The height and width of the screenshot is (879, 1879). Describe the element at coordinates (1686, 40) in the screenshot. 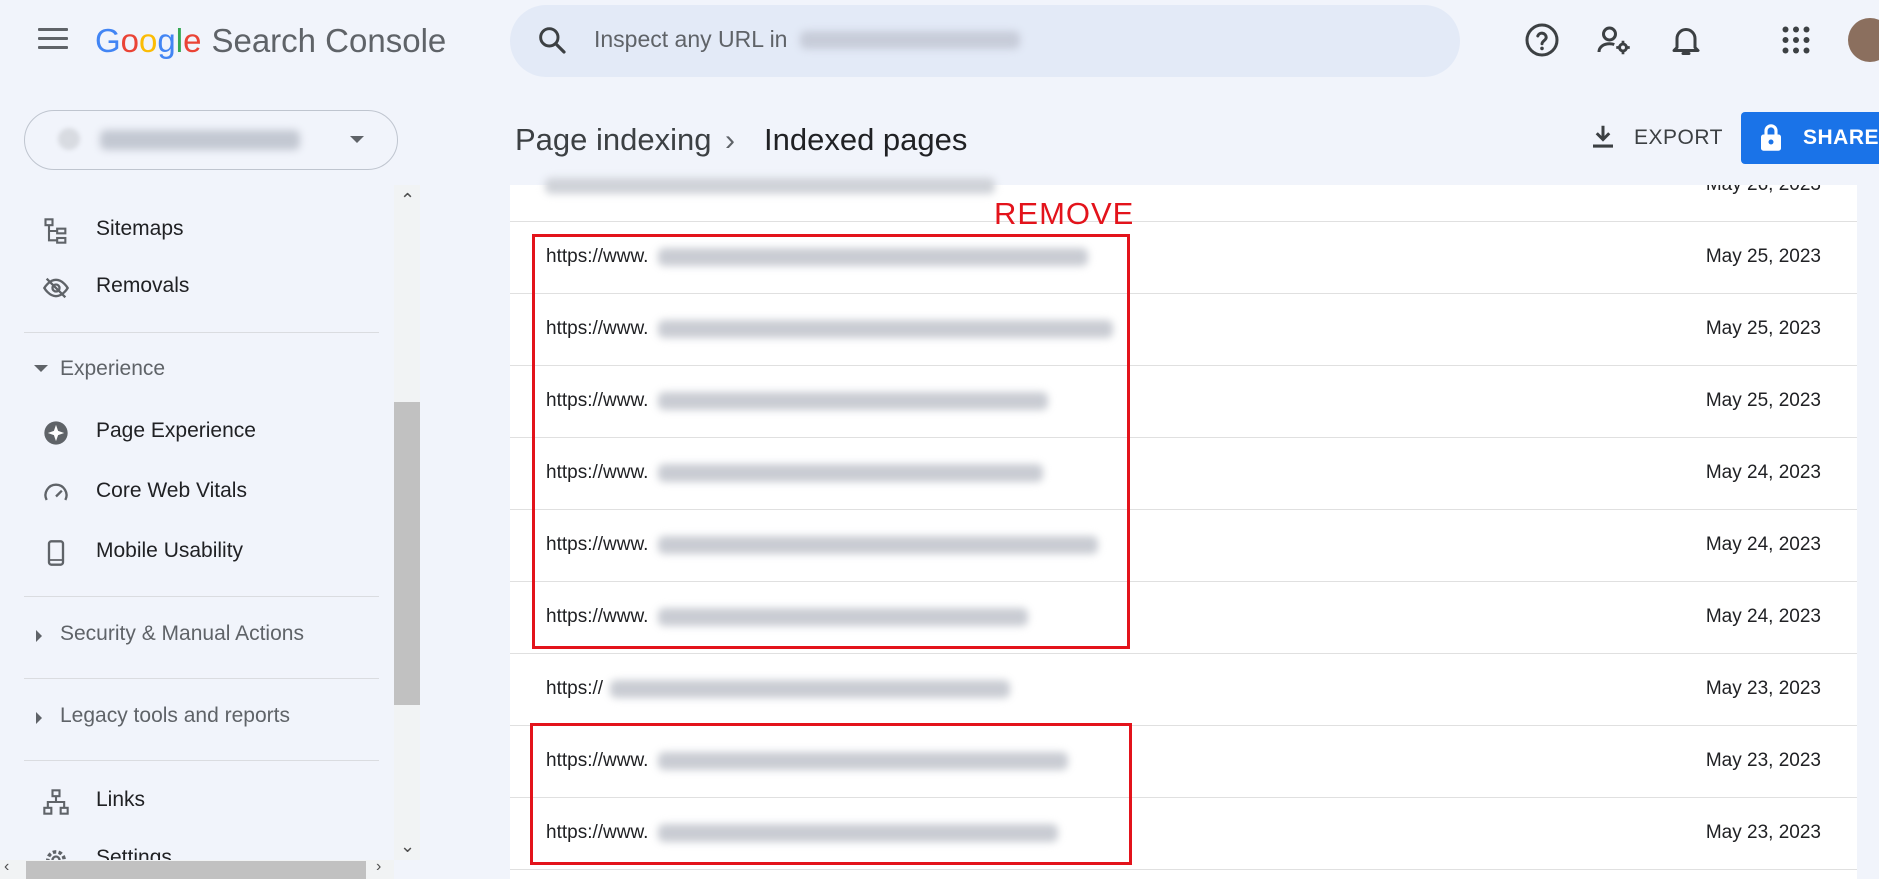

I see `notifications-bell-icon` at that location.